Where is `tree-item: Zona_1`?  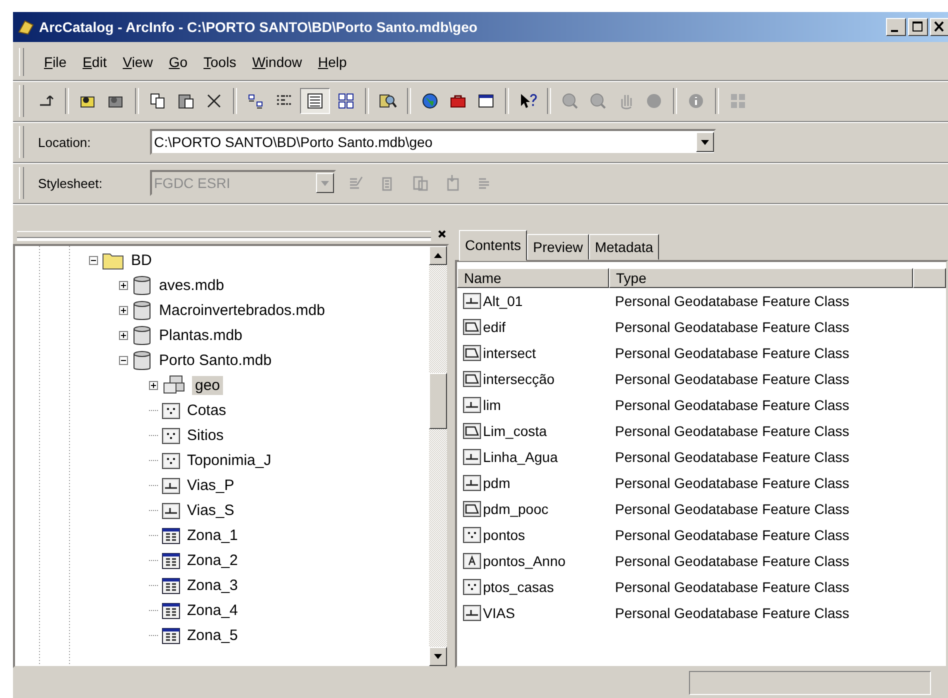 tree-item: Zona_1 is located at coordinates (212, 535).